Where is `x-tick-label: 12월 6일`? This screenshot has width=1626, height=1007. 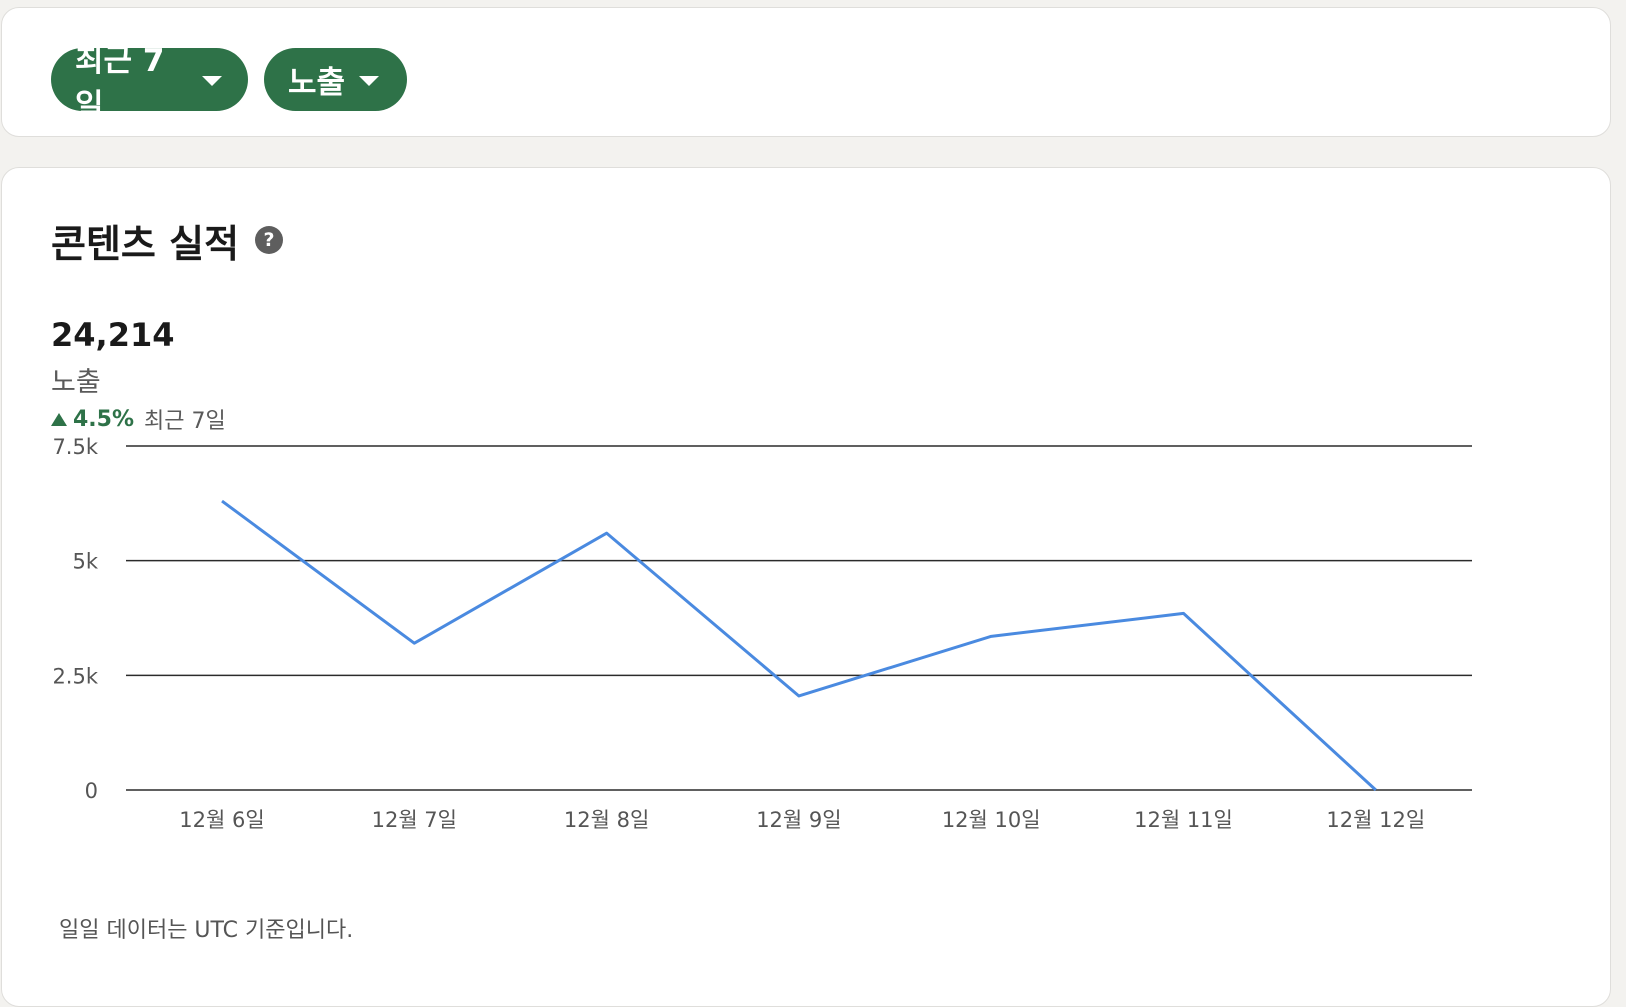 x-tick-label: 12월 6일 is located at coordinates (221, 820).